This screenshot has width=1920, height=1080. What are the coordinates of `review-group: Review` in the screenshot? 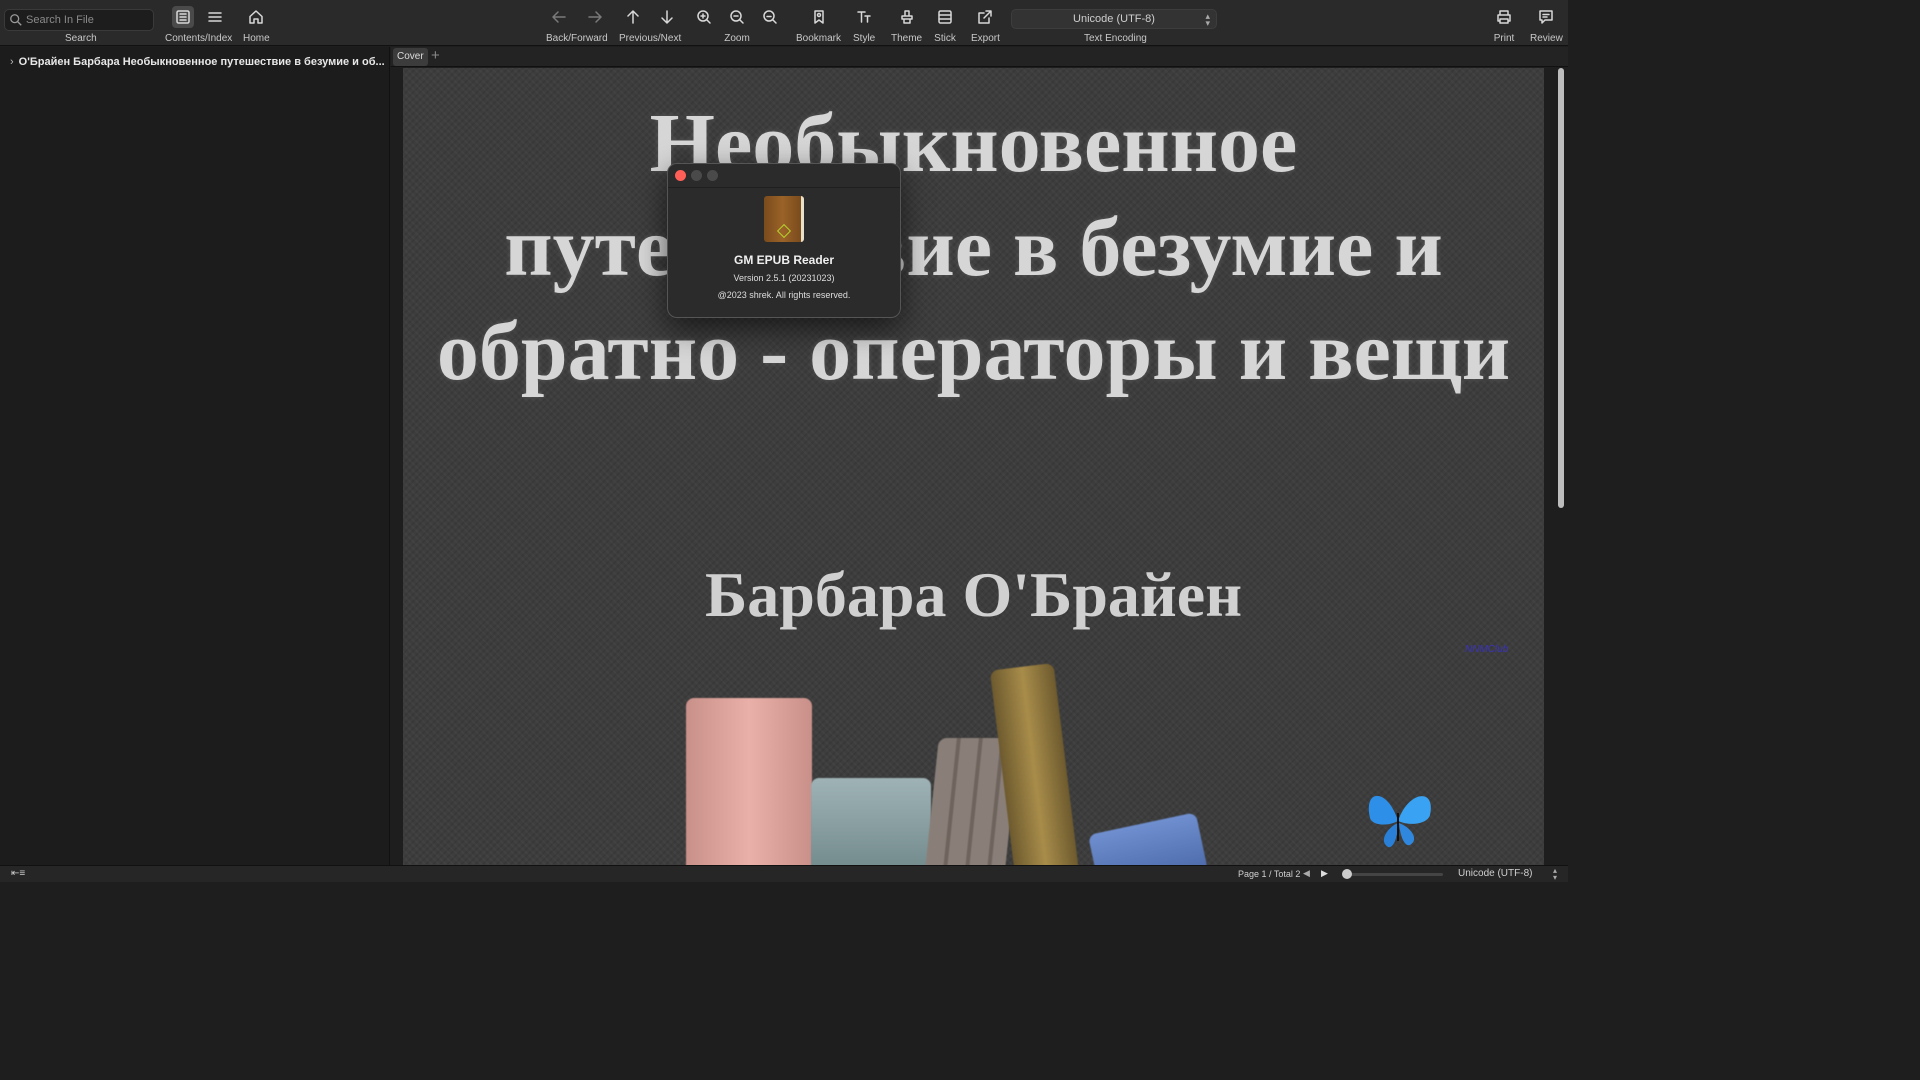 It's located at (1546, 24).